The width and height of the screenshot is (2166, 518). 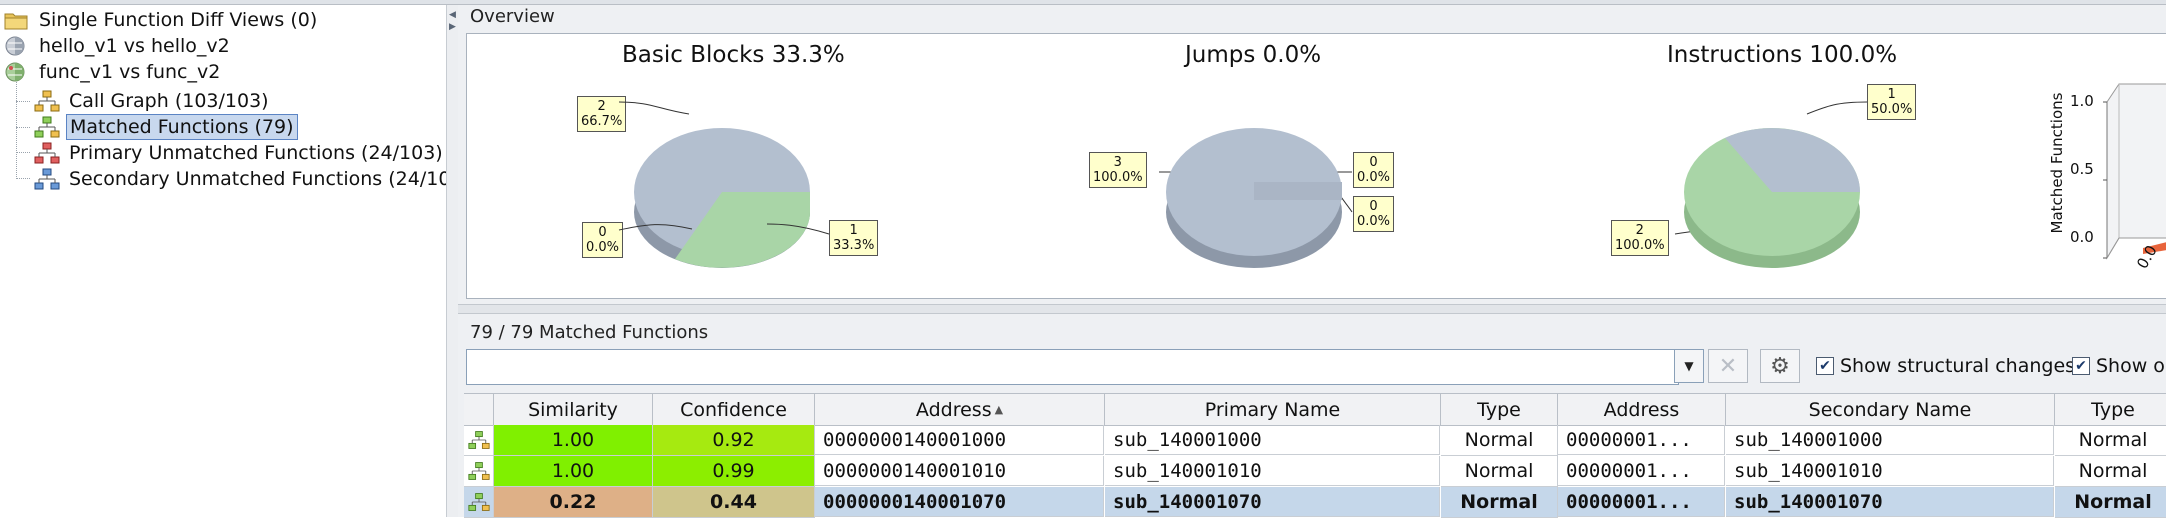 What do you see at coordinates (512, 16) in the screenshot?
I see `overview-title: Overview` at bounding box center [512, 16].